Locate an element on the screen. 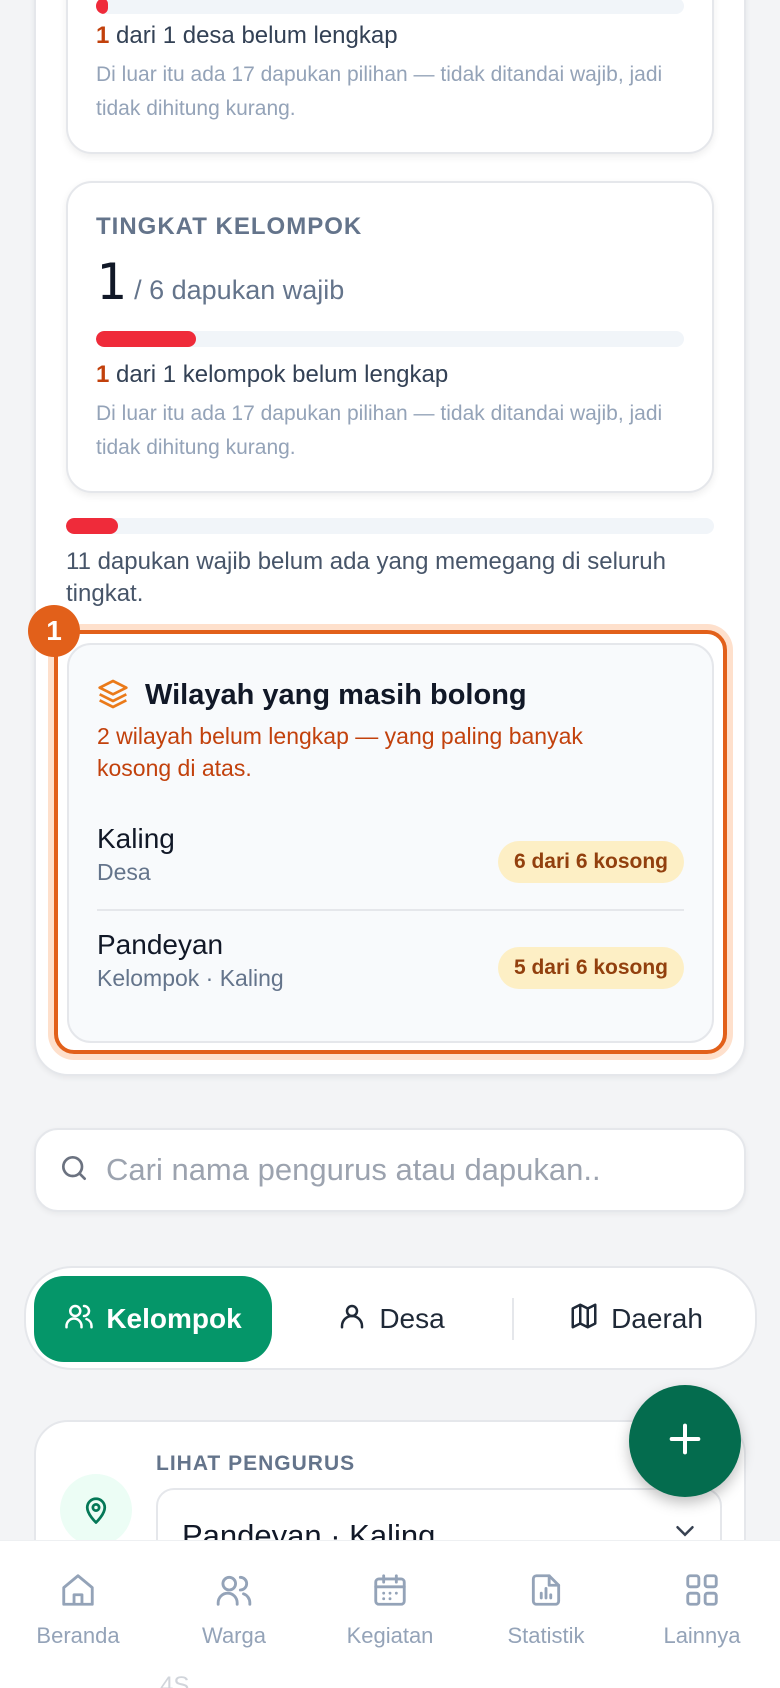 This screenshot has width=780, height=1688. nav-item-statistik: Statistik is located at coordinates (546, 1610).